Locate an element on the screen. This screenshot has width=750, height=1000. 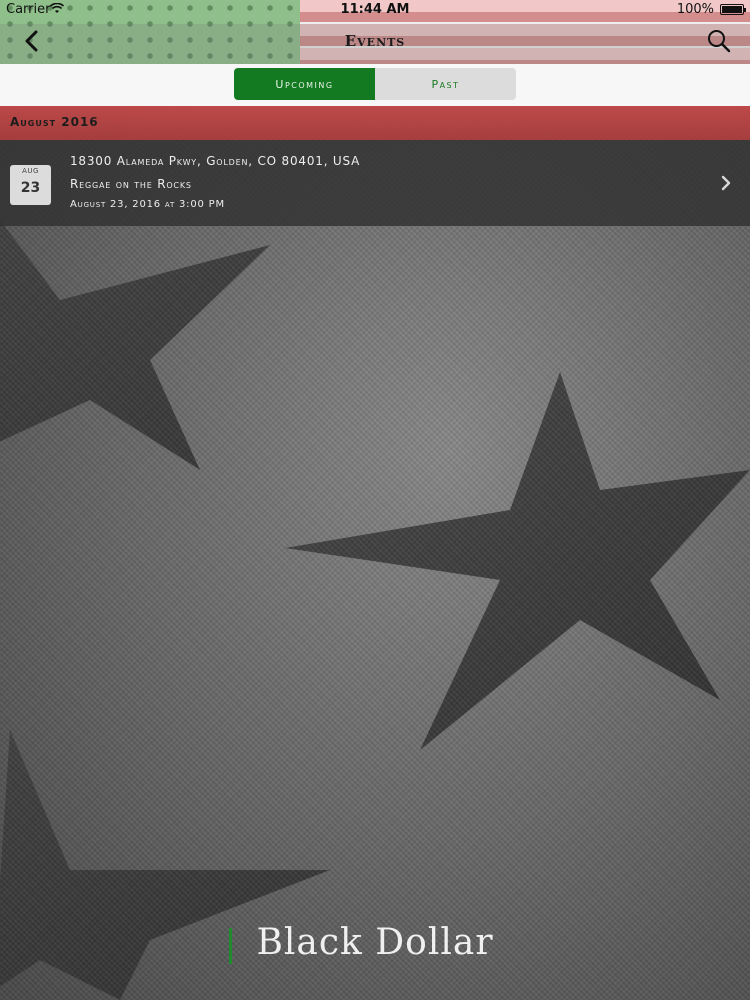
status-bar: Carrier 11:44 AM 100% is located at coordinates (375, 10).